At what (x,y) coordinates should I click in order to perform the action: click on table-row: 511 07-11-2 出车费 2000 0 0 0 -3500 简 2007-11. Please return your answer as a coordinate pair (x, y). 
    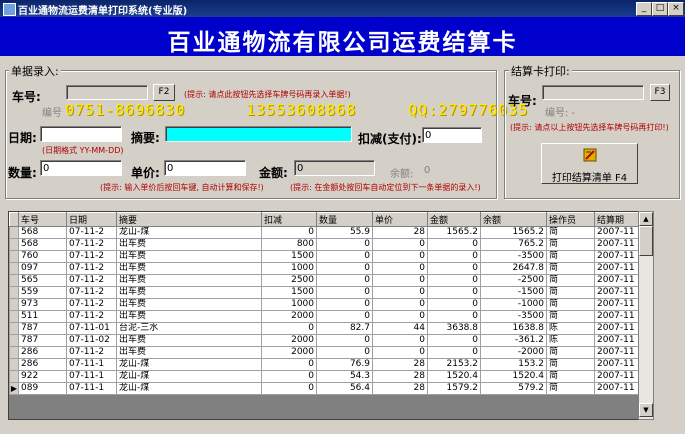
    Looking at the image, I should click on (323, 316).